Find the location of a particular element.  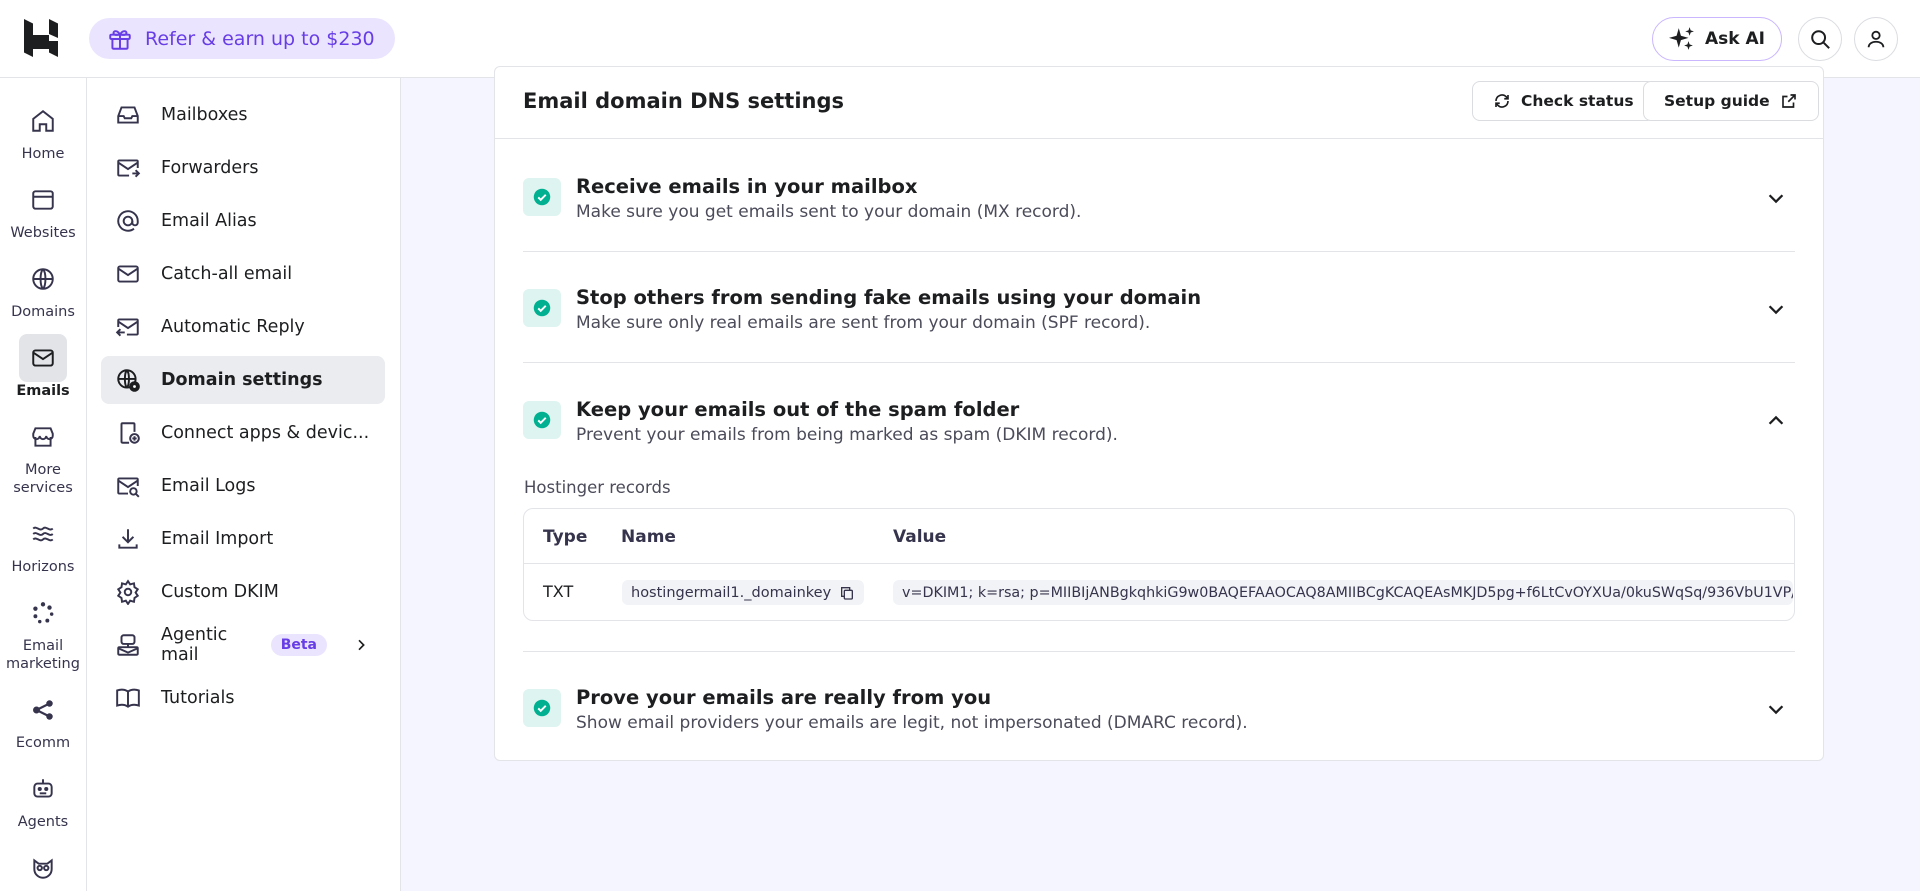

nav-item-forwarders: Forwarders is located at coordinates (243, 168).